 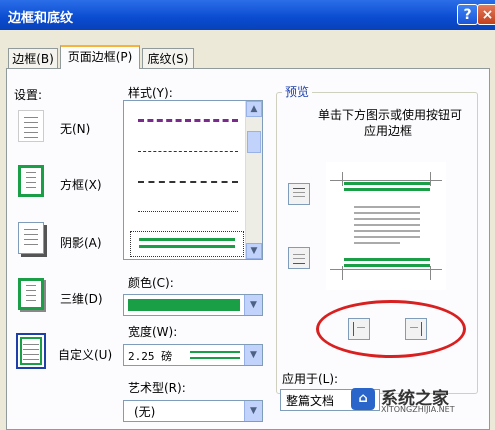 What do you see at coordinates (247, 15) in the screenshot?
I see `title-bar: 边框和底纹 ? ×` at bounding box center [247, 15].